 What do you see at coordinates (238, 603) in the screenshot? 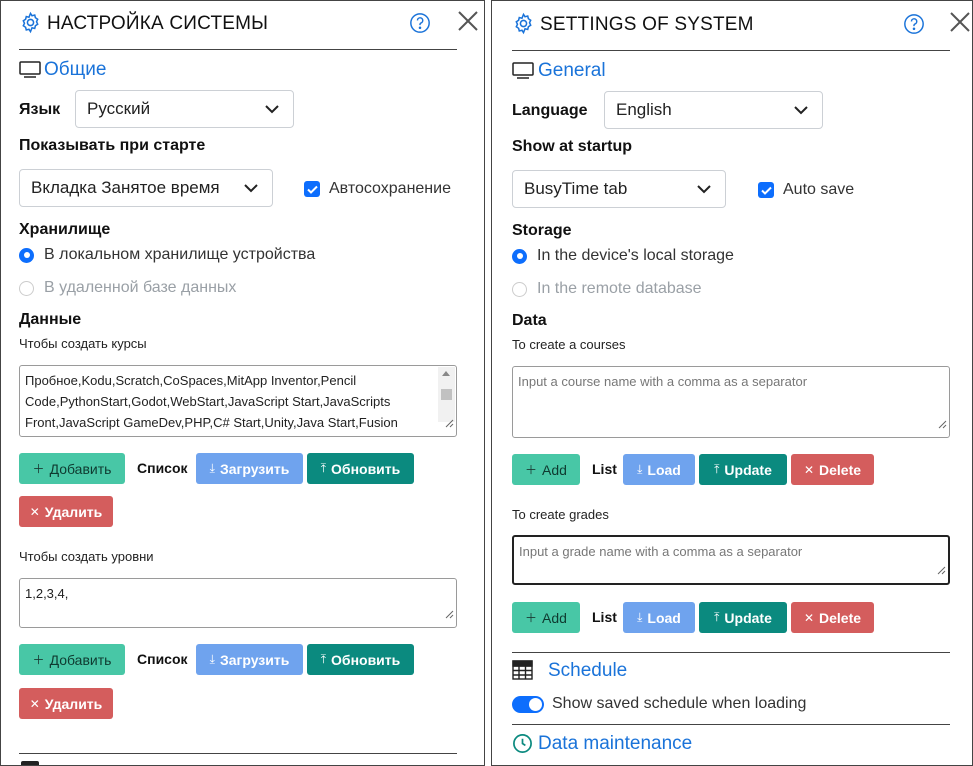
I see `grades-textarea: 1,2,3,4,` at bounding box center [238, 603].